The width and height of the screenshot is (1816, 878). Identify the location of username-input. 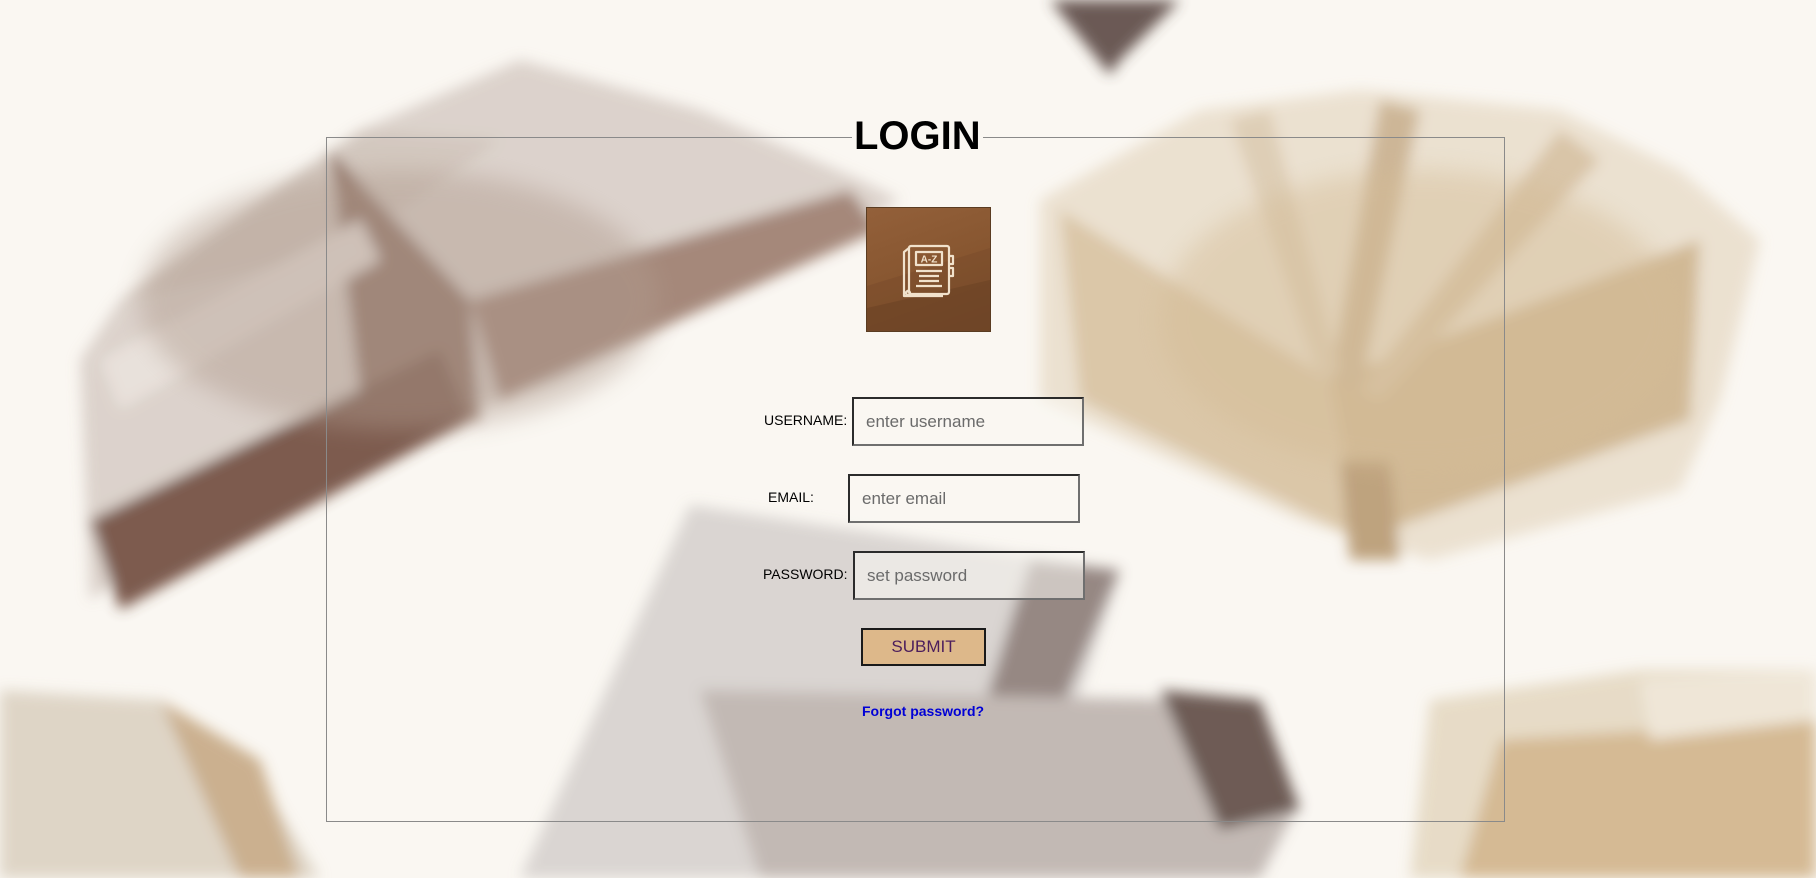
(968, 421).